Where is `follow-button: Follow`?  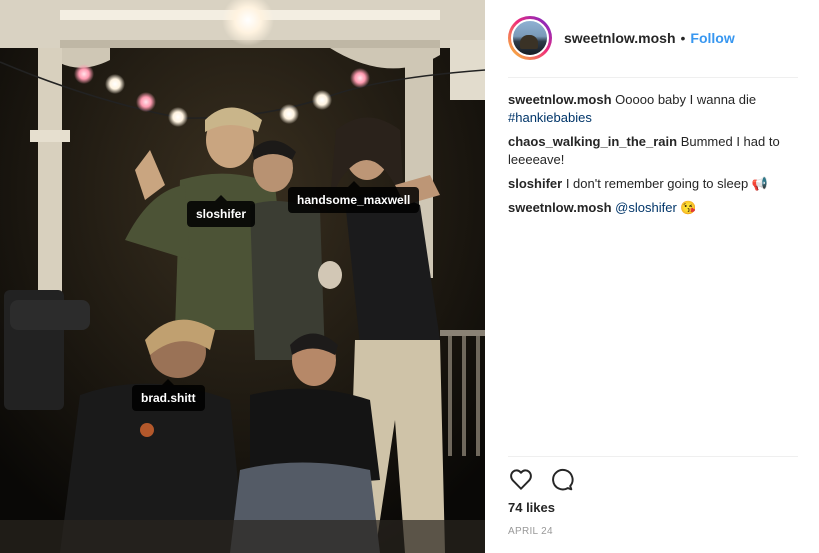 follow-button: Follow is located at coordinates (712, 38).